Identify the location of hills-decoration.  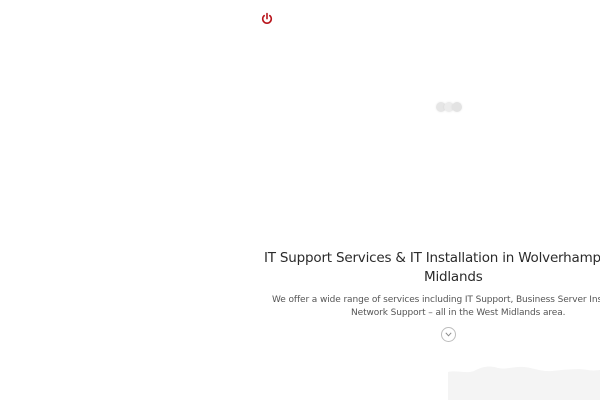
(524, 383).